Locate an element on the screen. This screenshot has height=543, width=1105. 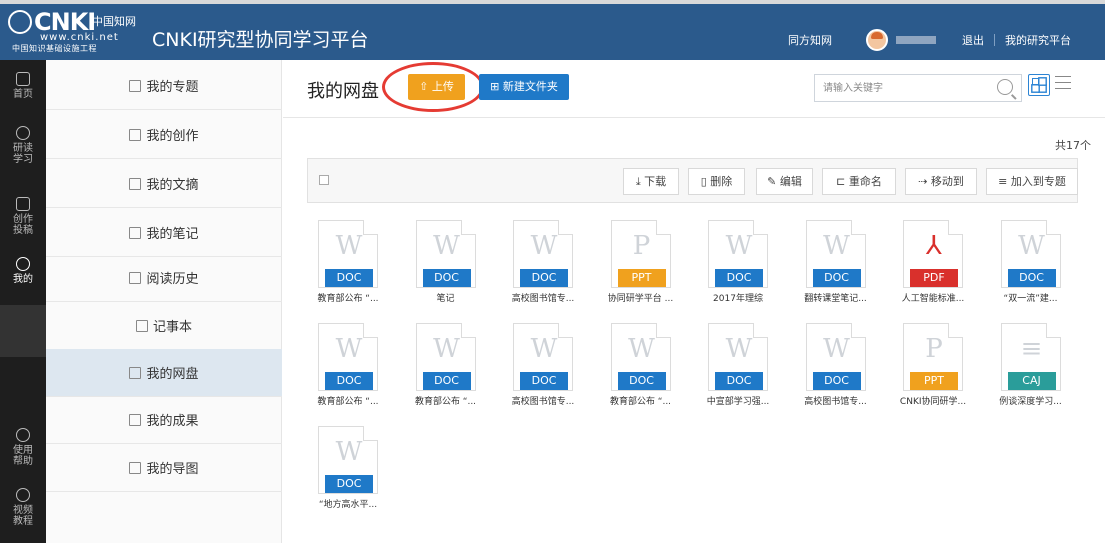
delete-button: ▯ 删除 is located at coordinates (716, 181).